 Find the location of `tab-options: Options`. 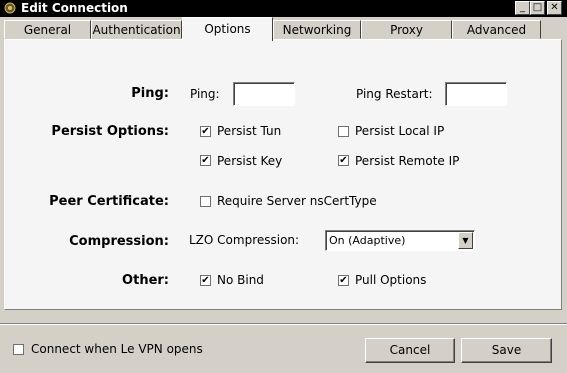

tab-options: Options is located at coordinates (227, 29).